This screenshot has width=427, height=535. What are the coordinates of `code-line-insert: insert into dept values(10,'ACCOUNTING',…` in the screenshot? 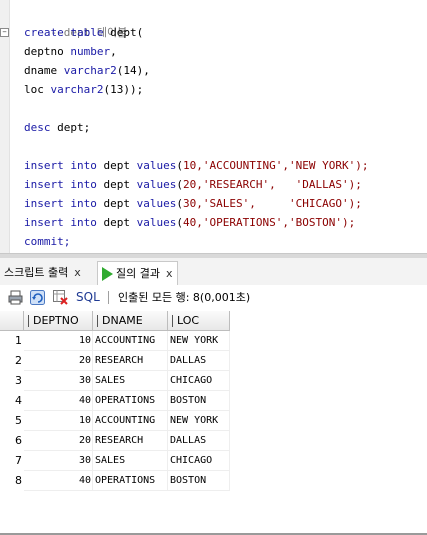 It's located at (196, 165).